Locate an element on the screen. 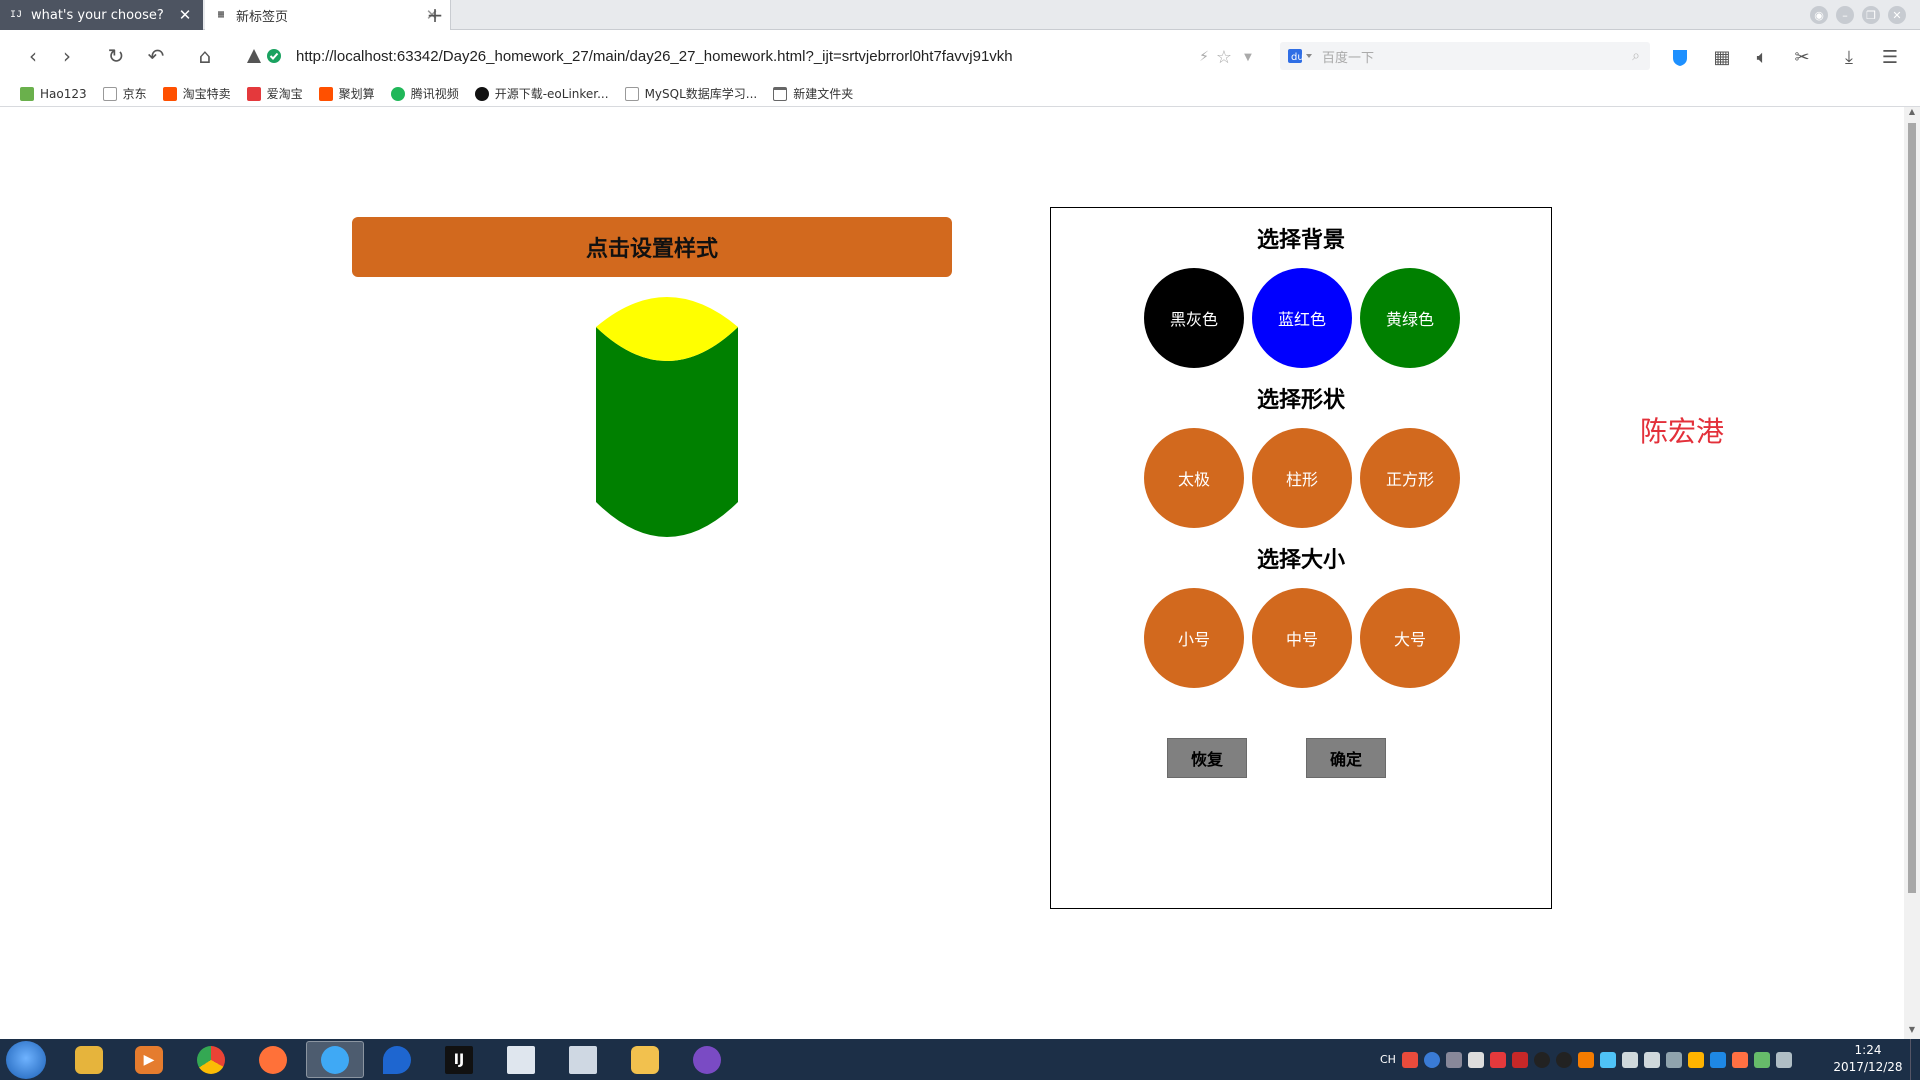 The image size is (1920, 1080). bluetooth-icon is located at coordinates (1717, 1059).